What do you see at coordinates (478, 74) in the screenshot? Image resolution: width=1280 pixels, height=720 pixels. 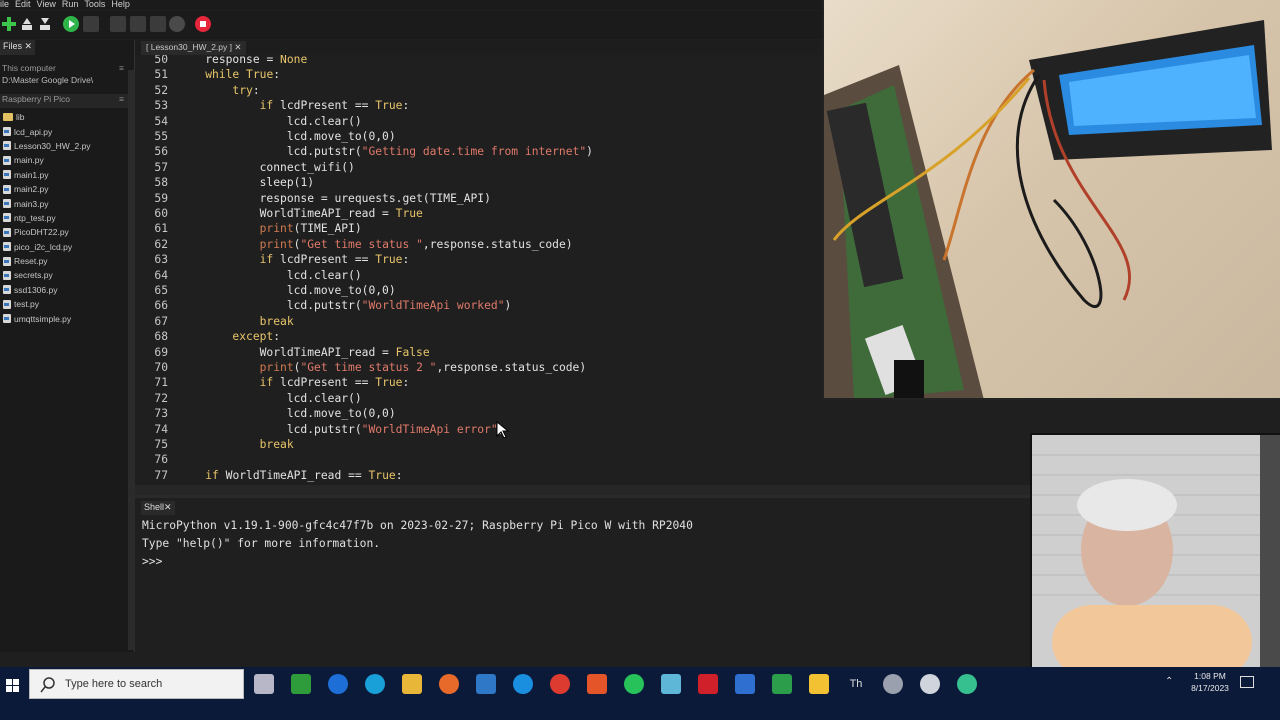 I see `code-line: 51 while True:` at bounding box center [478, 74].